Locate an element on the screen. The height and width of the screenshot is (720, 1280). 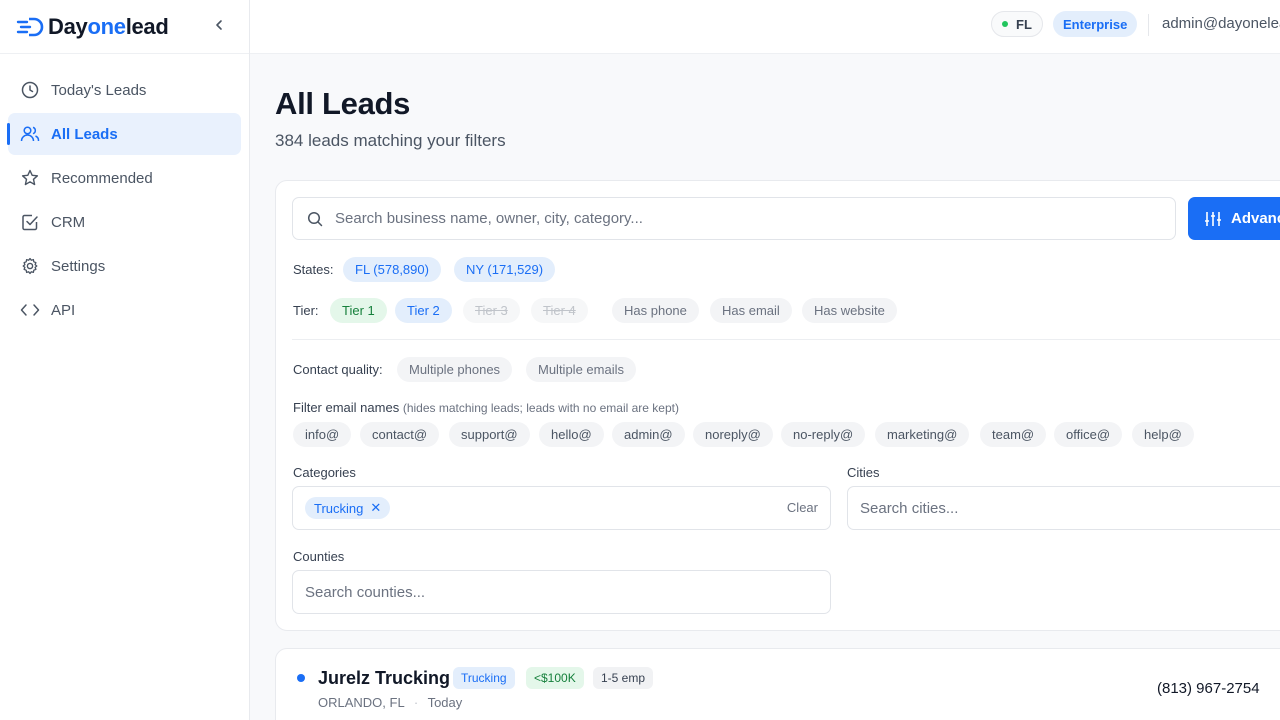
revenue-badge: <$100K is located at coordinates (555, 678).